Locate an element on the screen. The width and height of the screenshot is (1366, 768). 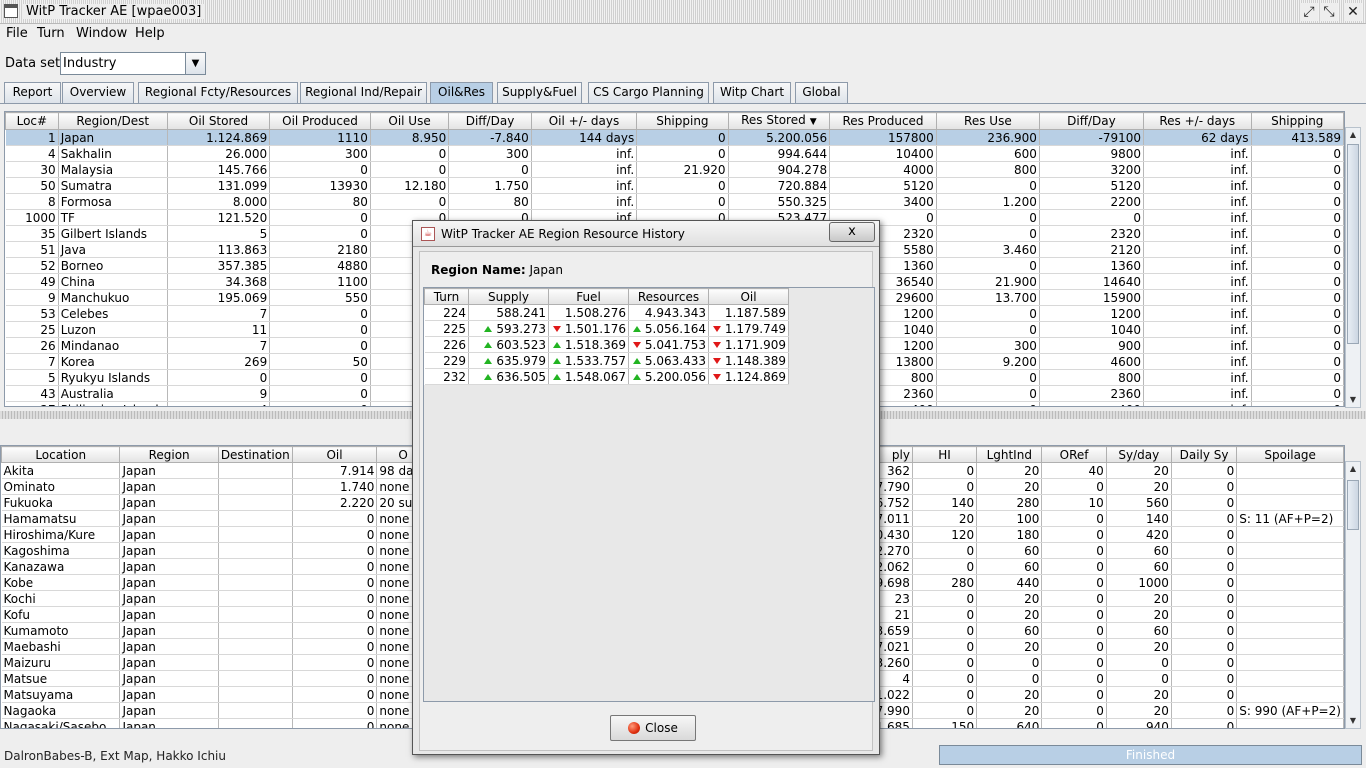
restore-icon: ⤢ is located at coordinates (1309, 12).